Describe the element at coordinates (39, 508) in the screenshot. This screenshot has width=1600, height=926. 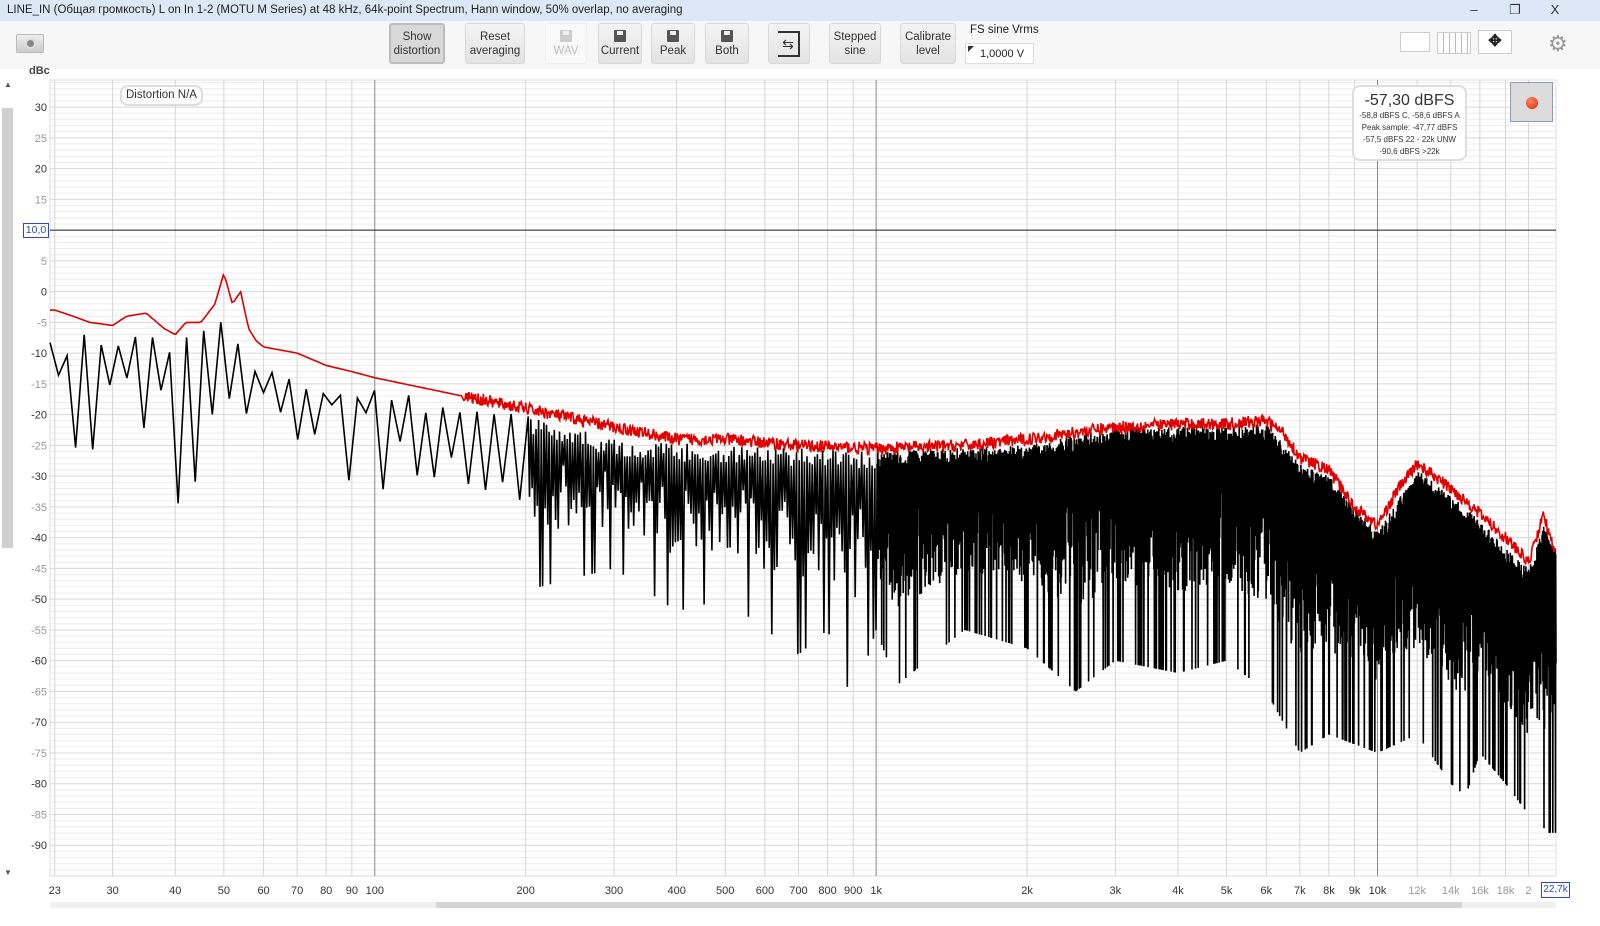
I see `y-tick-label: -35` at that location.